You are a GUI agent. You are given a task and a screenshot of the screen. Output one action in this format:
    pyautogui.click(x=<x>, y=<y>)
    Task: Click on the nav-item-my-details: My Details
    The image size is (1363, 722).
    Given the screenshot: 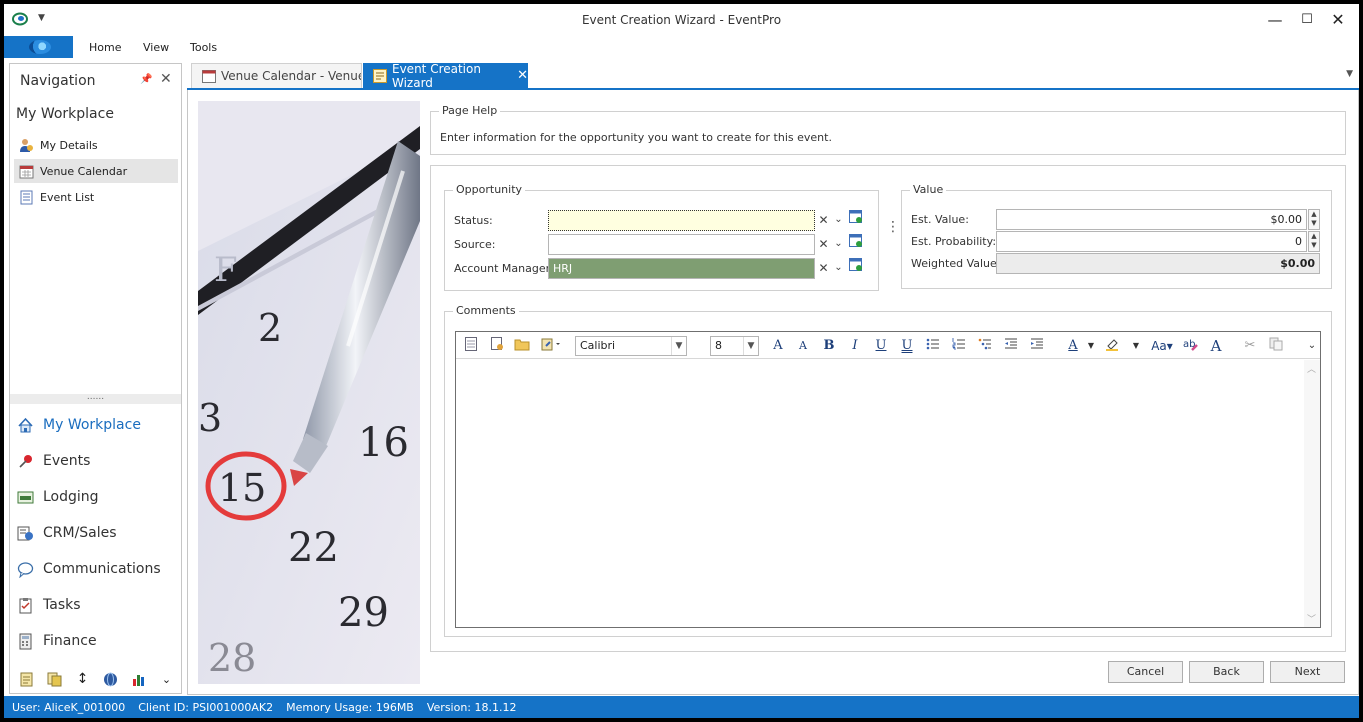 What is the action you would take?
    pyautogui.click(x=96, y=145)
    